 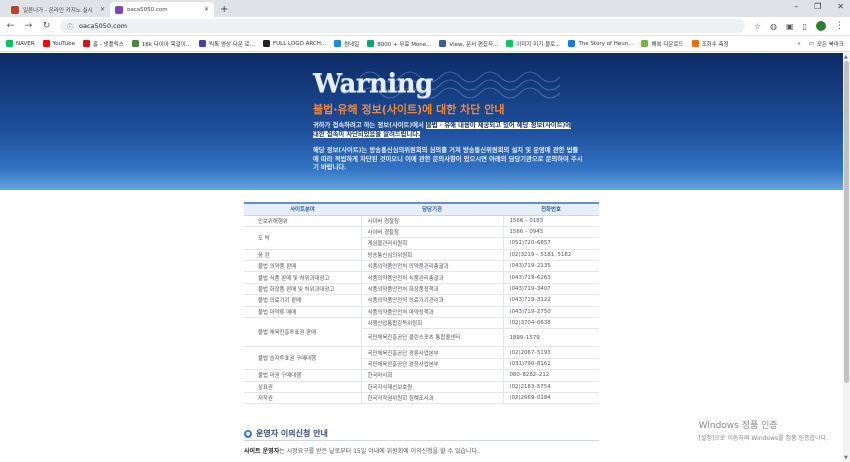 I want to click on table-row: 도 박 사이버 경찰청 1566 – 0943, so click(x=421, y=238).